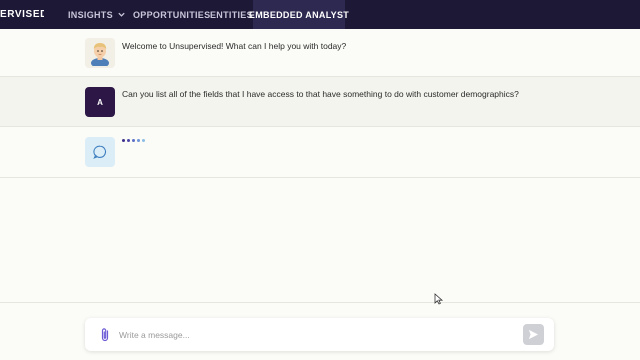 The width and height of the screenshot is (640, 360). I want to click on typing-indicator, so click(133, 140).